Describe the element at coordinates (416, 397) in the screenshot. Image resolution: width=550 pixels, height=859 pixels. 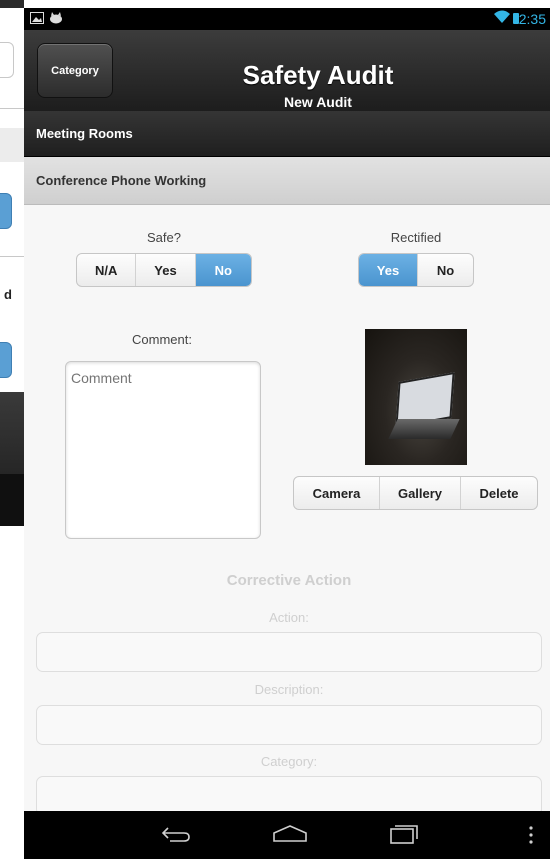
I see `photo-thumbnail` at that location.